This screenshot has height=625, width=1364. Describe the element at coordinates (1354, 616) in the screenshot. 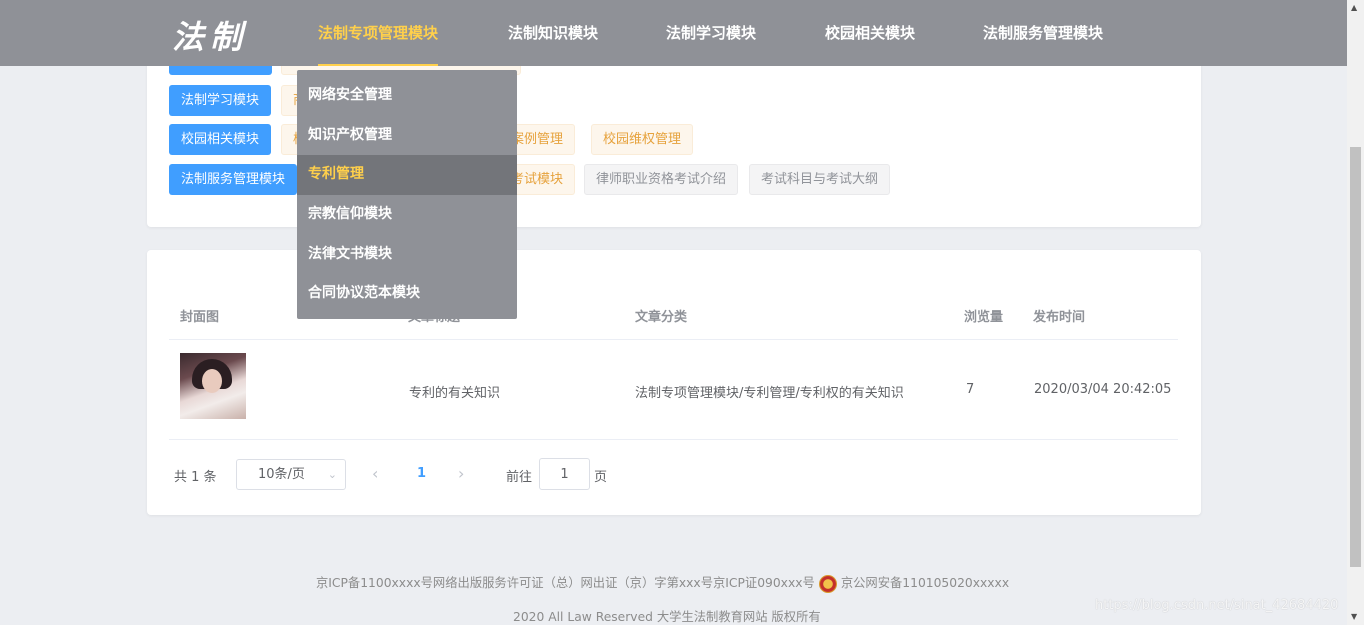

I see `scroll-down-arrow-icon: ▼` at that location.